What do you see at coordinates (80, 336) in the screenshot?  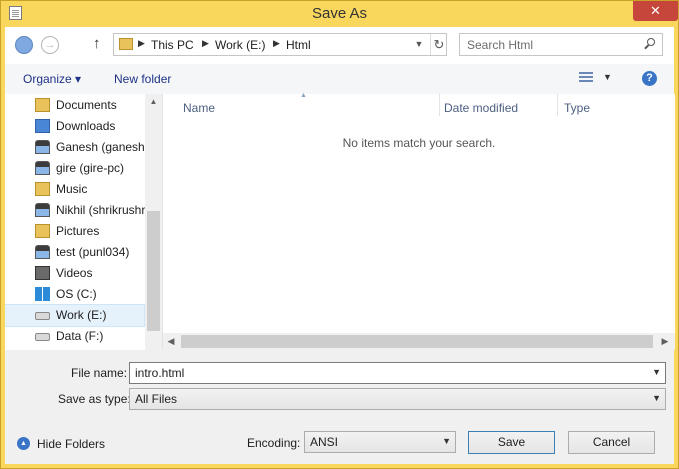 I see `sidebar-item-label: Data (F:)` at bounding box center [80, 336].